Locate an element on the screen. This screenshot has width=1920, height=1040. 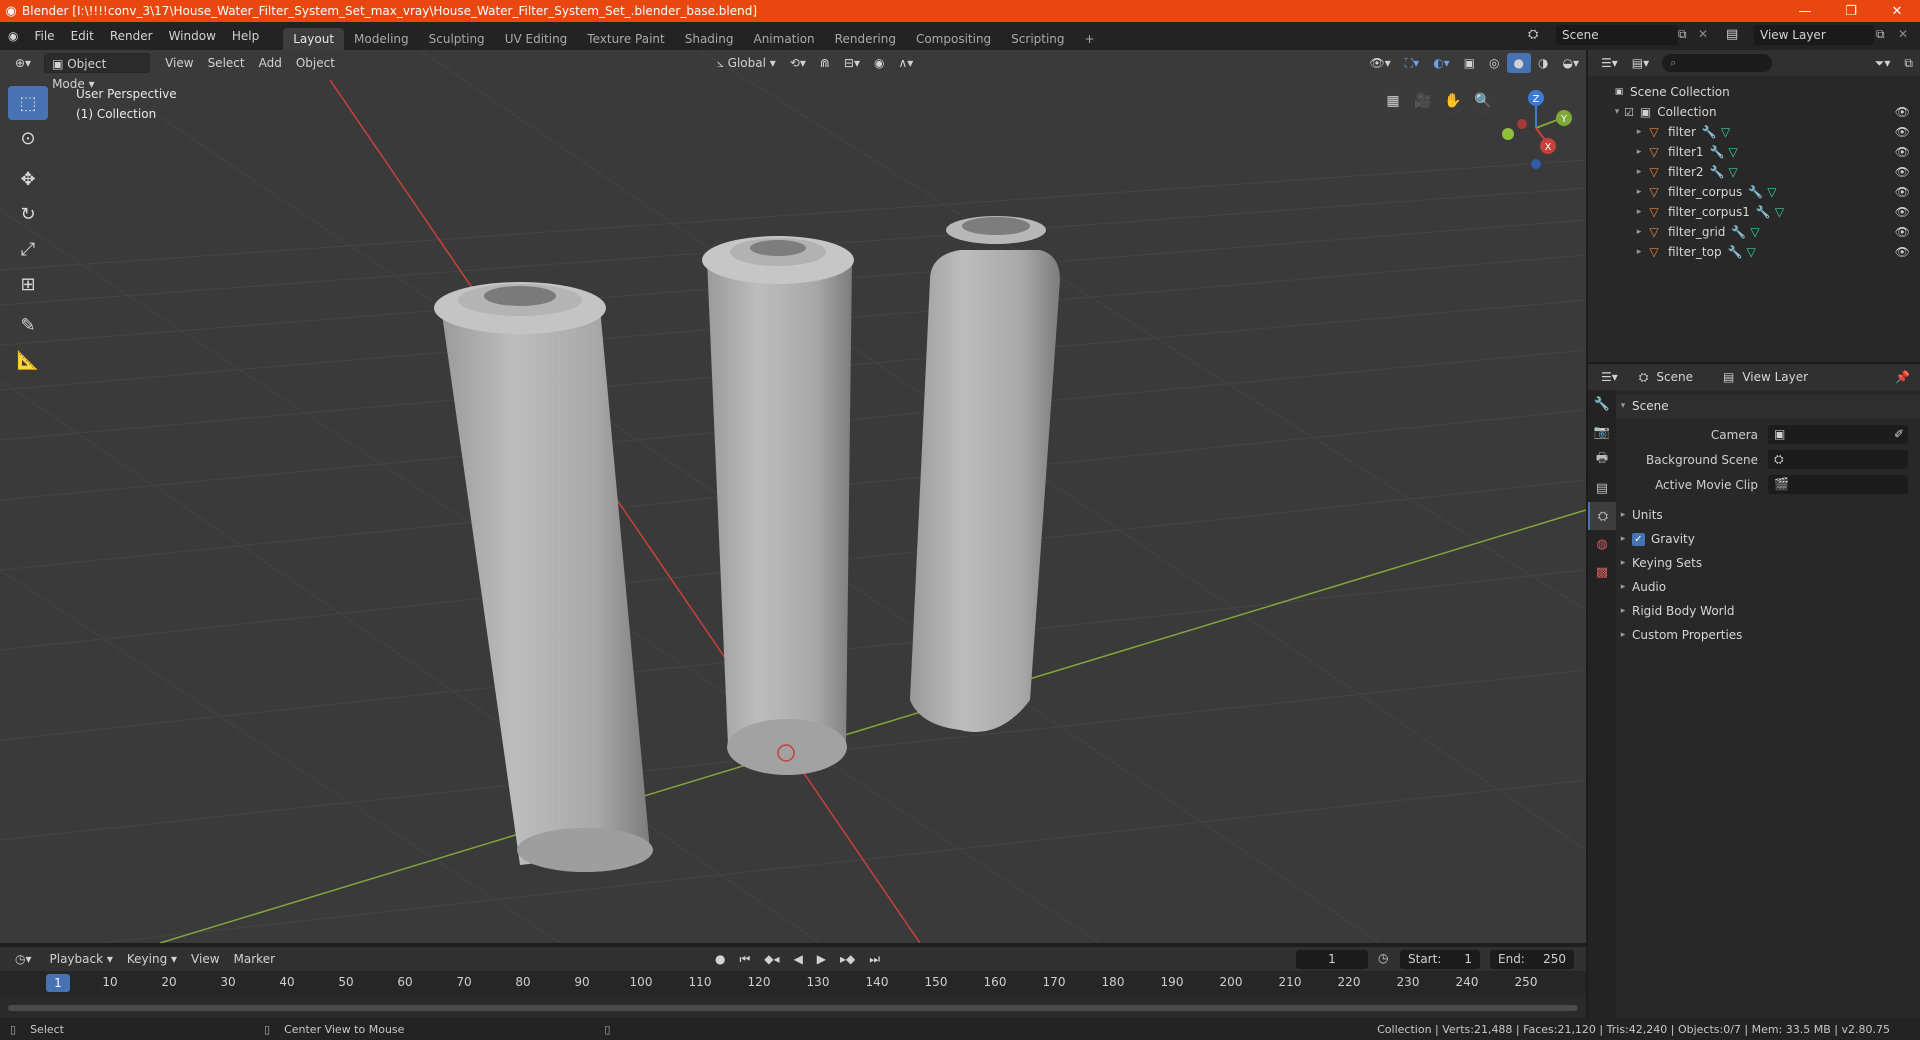
timeline-scrollbar is located at coordinates (793, 1008).